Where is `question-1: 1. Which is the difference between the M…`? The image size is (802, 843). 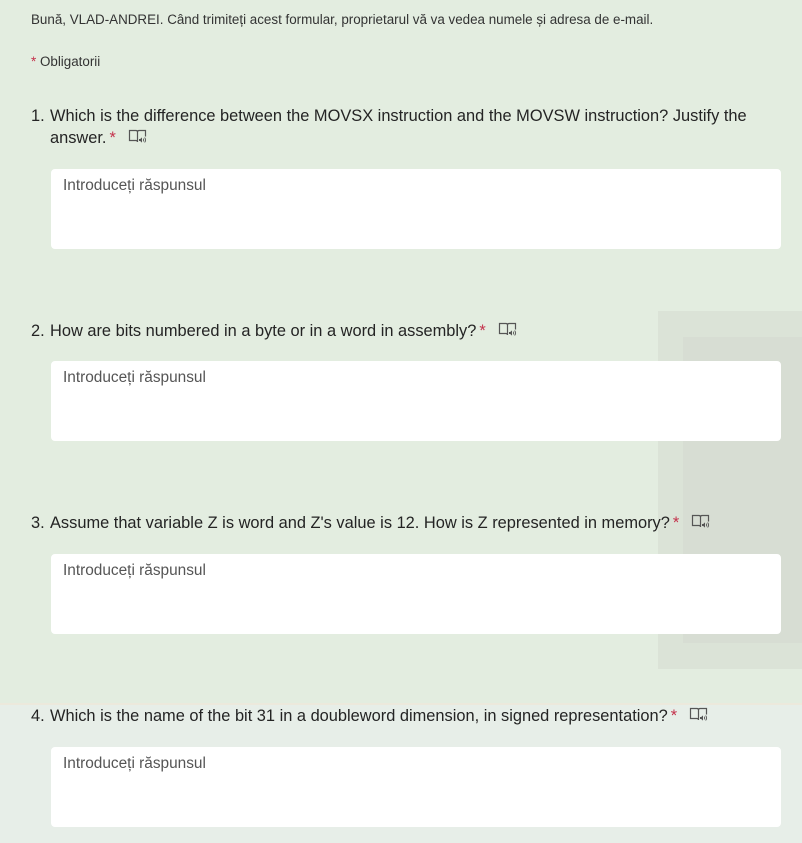 question-1: 1. Which is the difference between the M… is located at coordinates (403, 127).